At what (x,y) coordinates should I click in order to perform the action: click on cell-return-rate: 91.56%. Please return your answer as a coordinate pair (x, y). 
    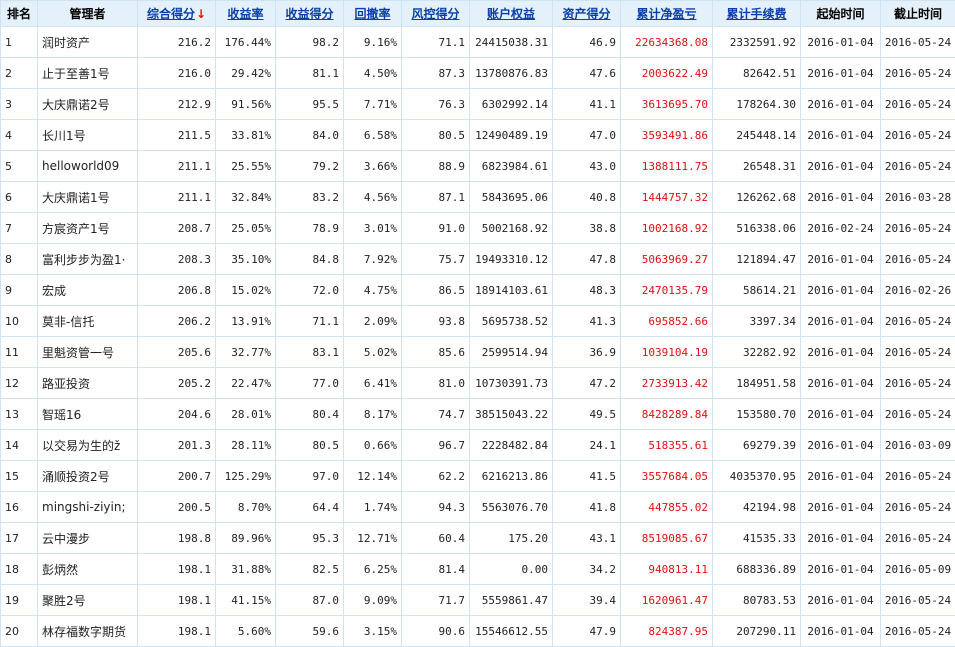
    Looking at the image, I should click on (245, 104).